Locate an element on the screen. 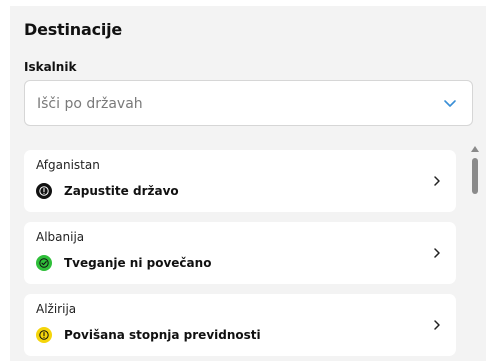  scrollbar is located at coordinates (475, 253).